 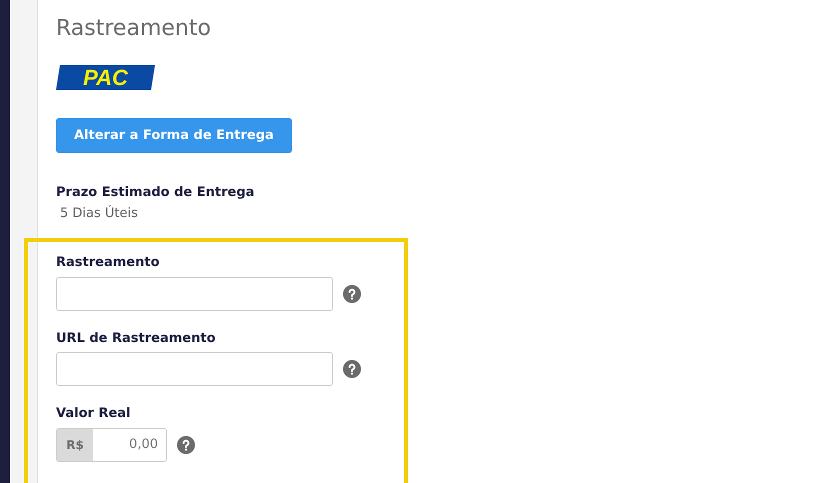 What do you see at coordinates (136, 339) in the screenshot?
I see `field-label: URL de Rastreamento` at bounding box center [136, 339].